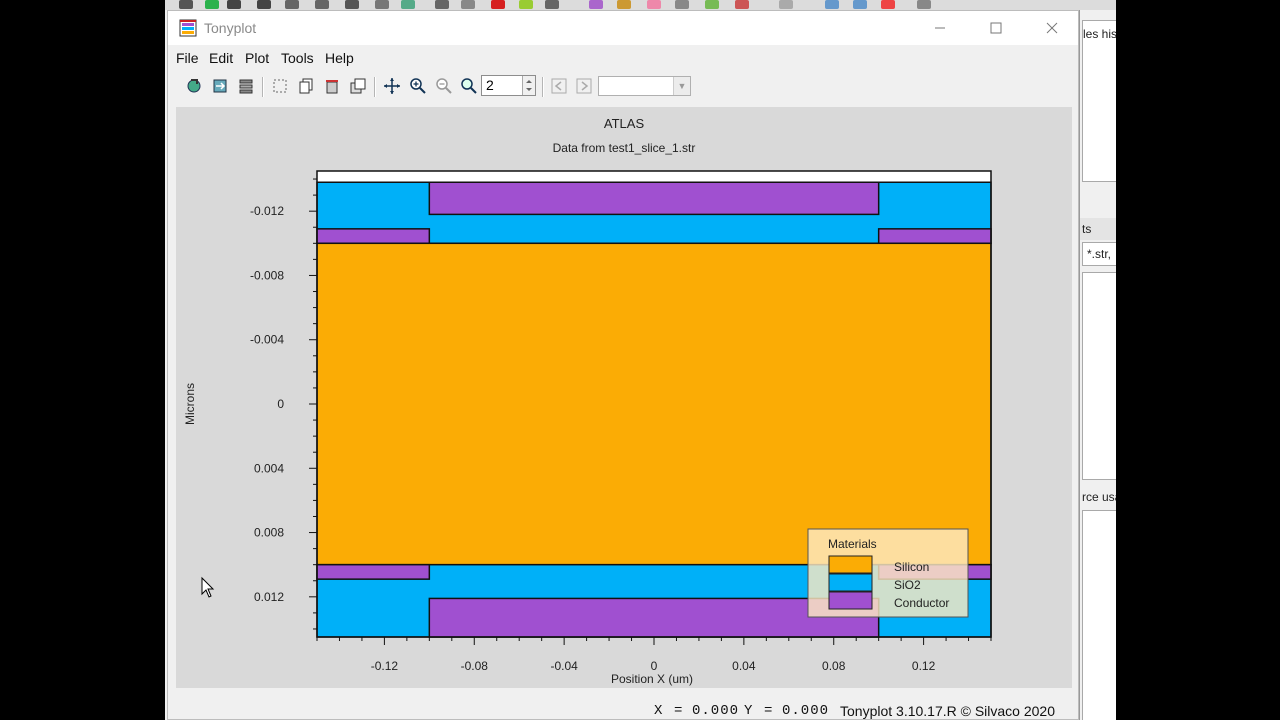 The width and height of the screenshot is (1280, 720). What do you see at coordinates (1087, 229) in the screenshot?
I see `background-app-header-text: ts` at bounding box center [1087, 229].